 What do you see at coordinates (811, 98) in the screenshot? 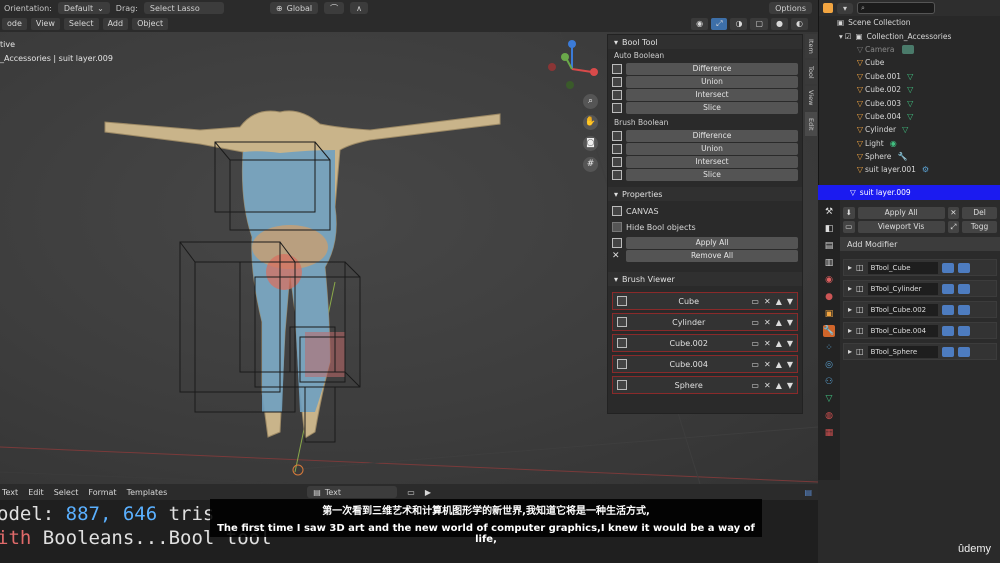
I see `tab-view: View` at bounding box center [811, 98].